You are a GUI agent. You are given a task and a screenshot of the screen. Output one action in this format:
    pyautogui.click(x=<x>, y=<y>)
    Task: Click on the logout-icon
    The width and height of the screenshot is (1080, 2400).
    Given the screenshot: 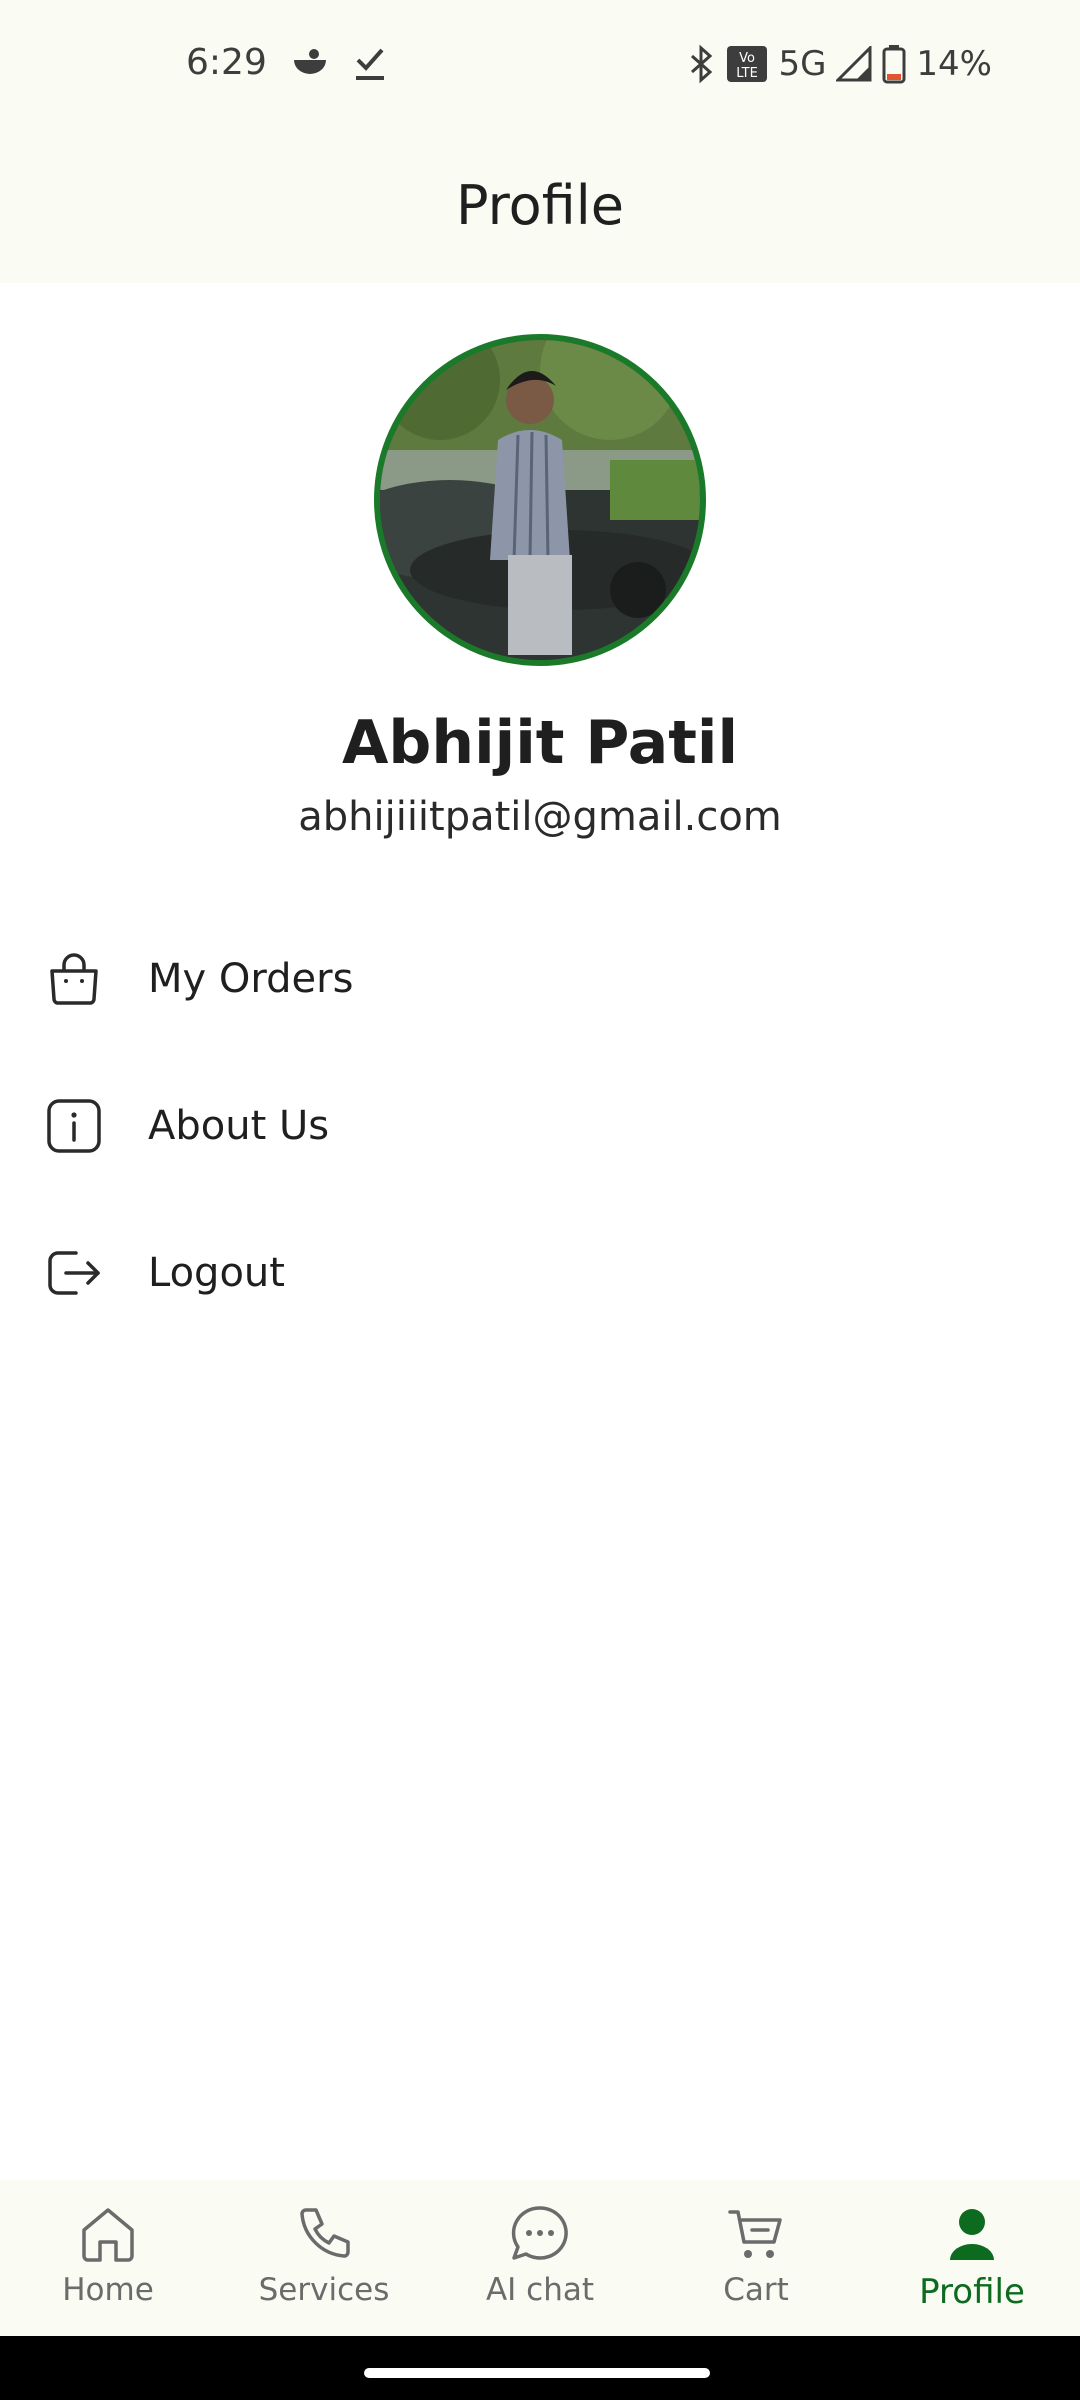 What is the action you would take?
    pyautogui.click(x=74, y=1273)
    